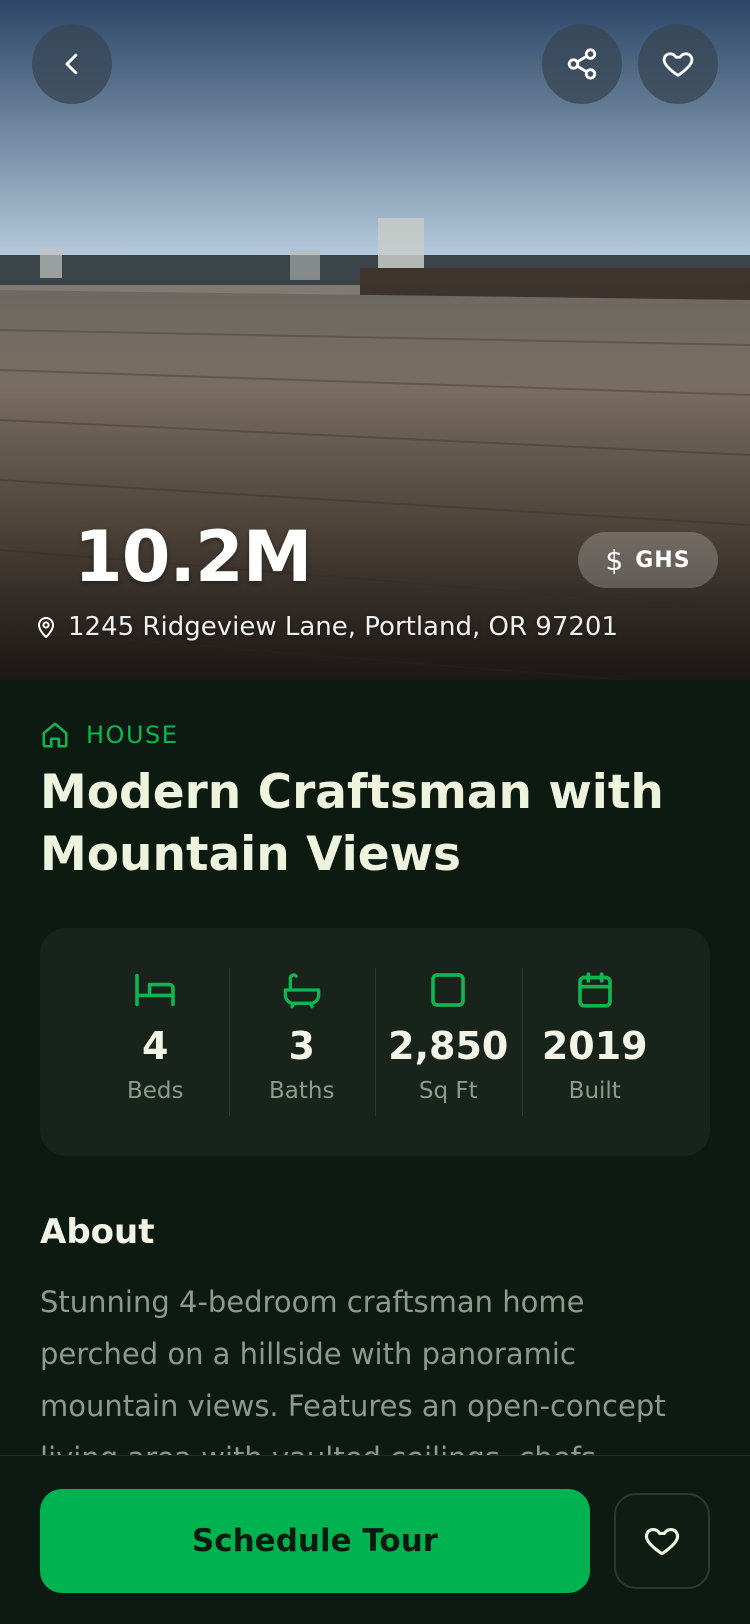  I want to click on stat-label: Beds, so click(155, 1091).